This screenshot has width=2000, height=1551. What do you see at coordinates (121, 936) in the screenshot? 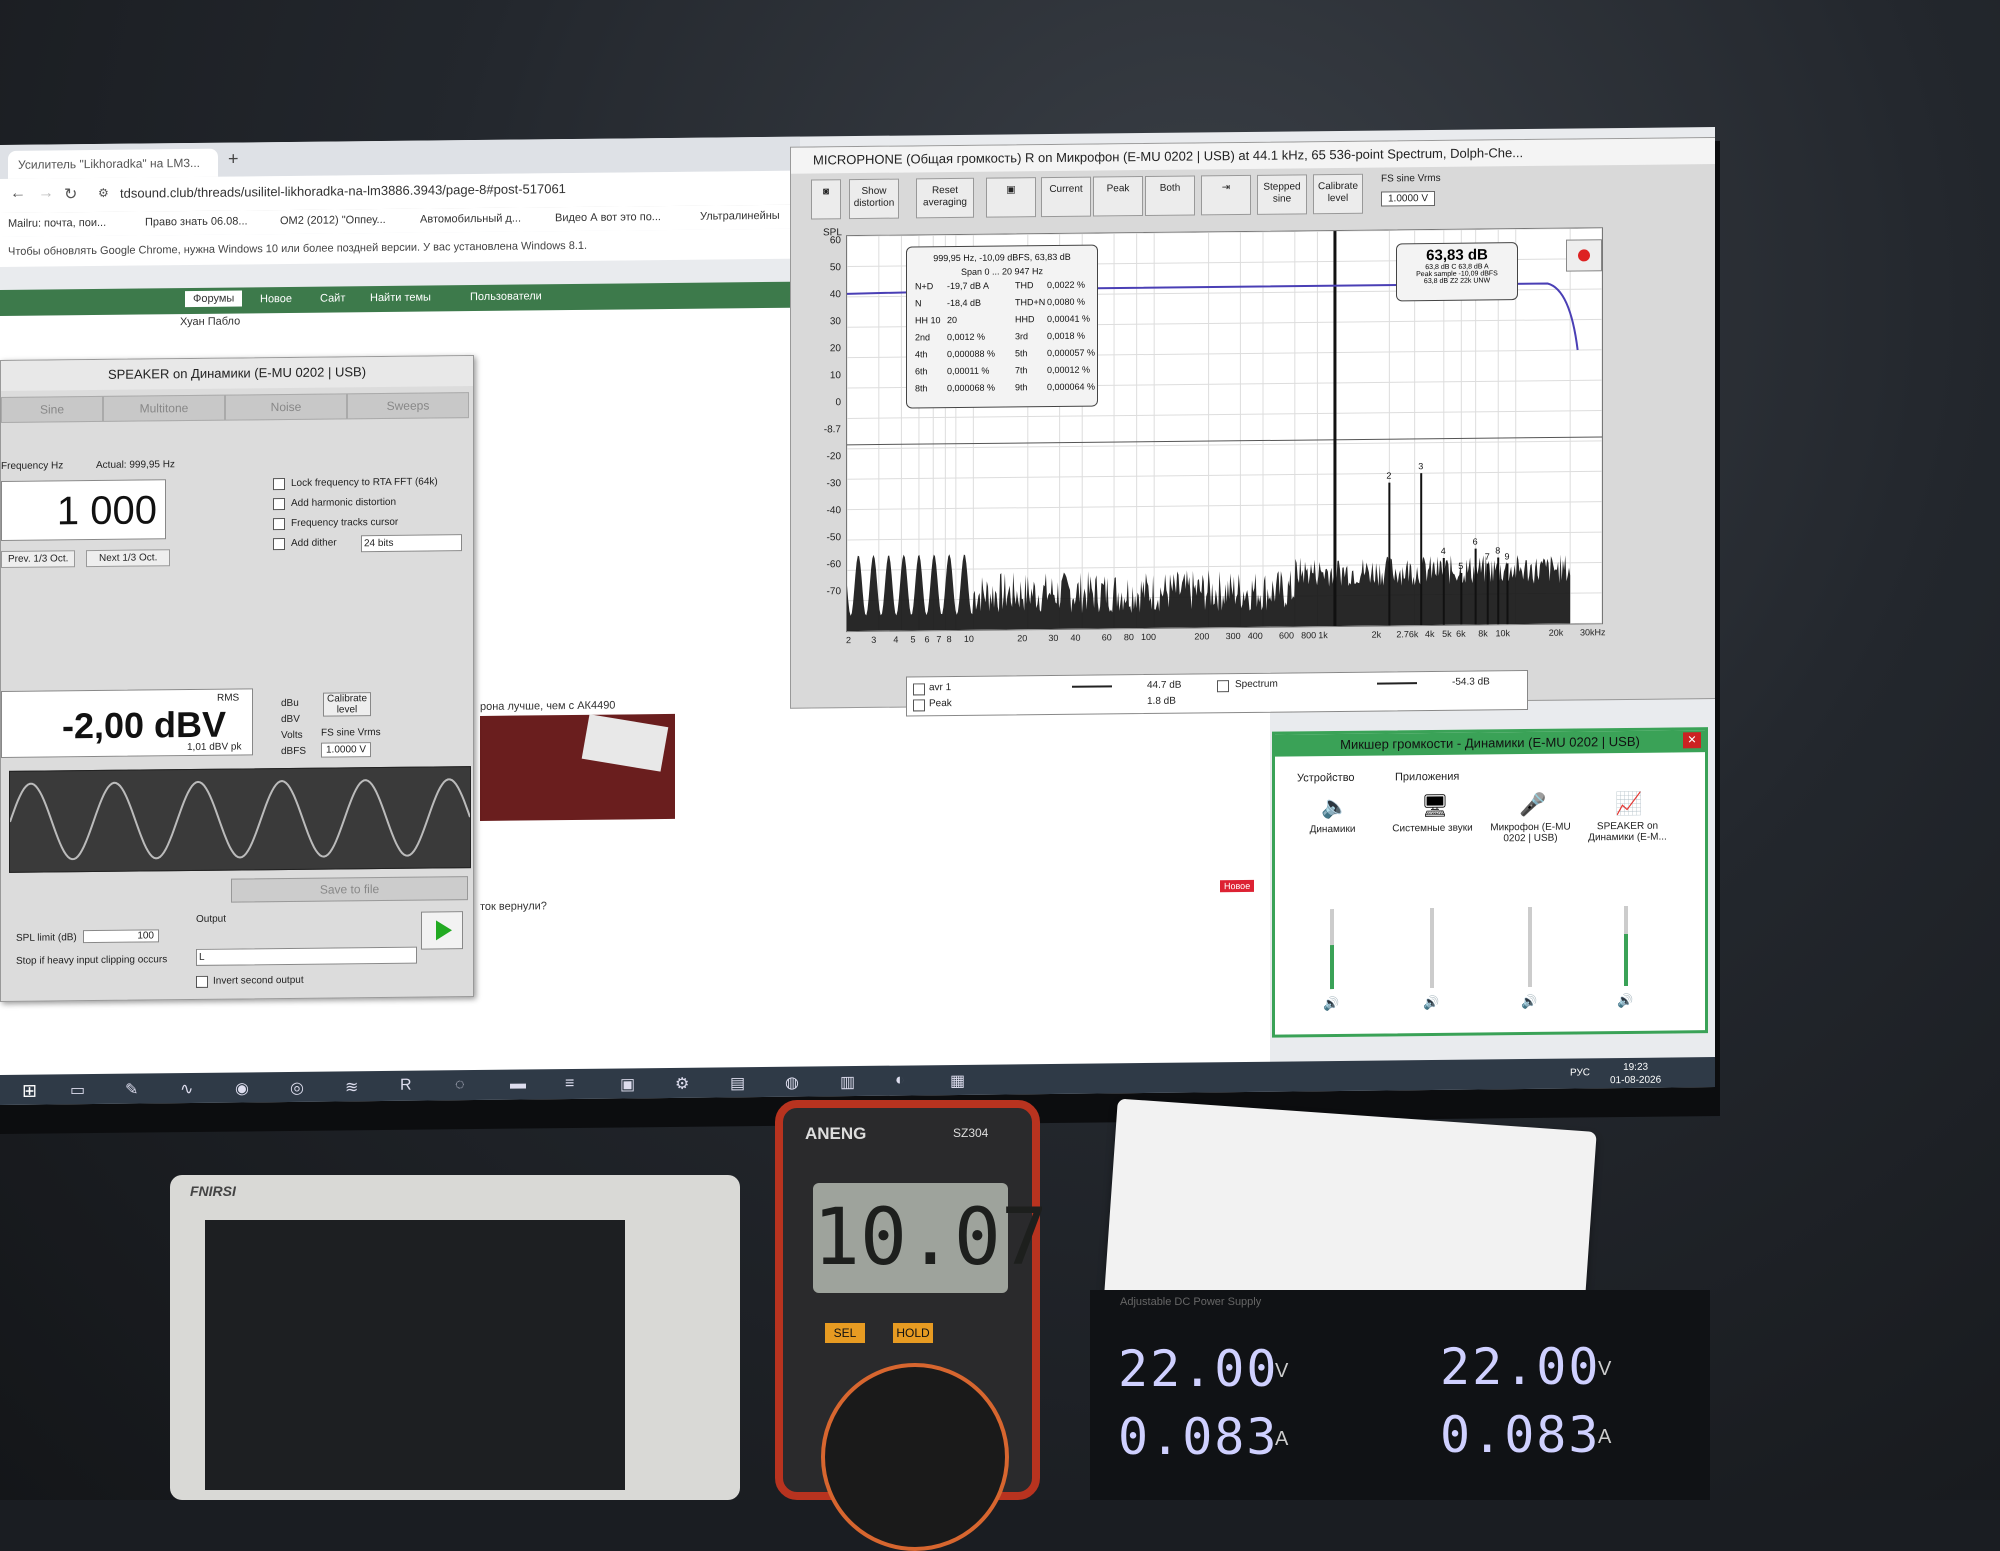
I see `spl-limit-input: 100` at bounding box center [121, 936].